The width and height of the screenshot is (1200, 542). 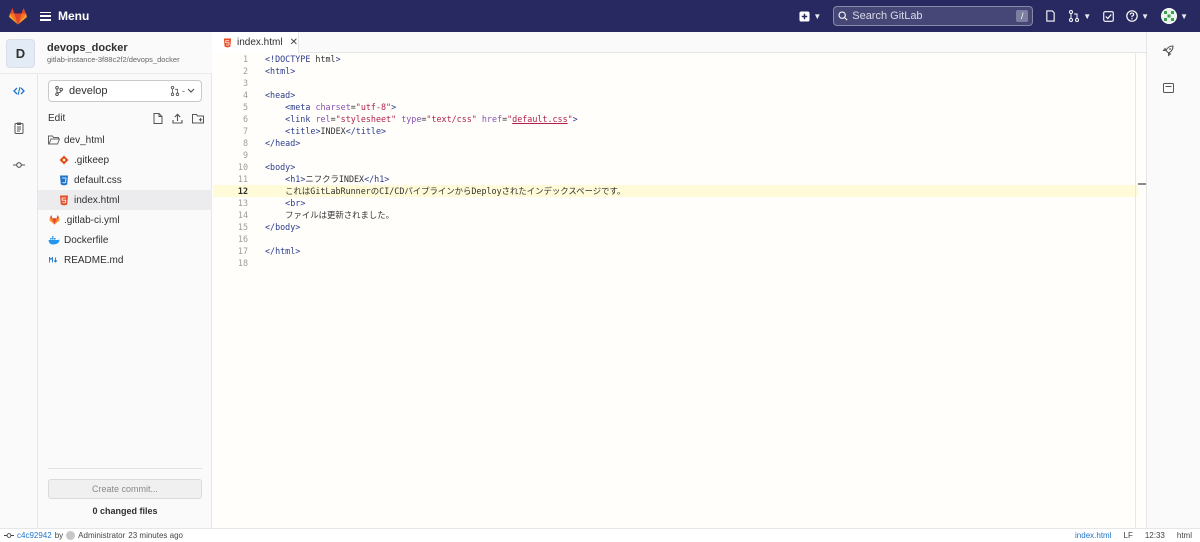 What do you see at coordinates (675, 95) in the screenshot?
I see `code-line: 4 <head>` at bounding box center [675, 95].